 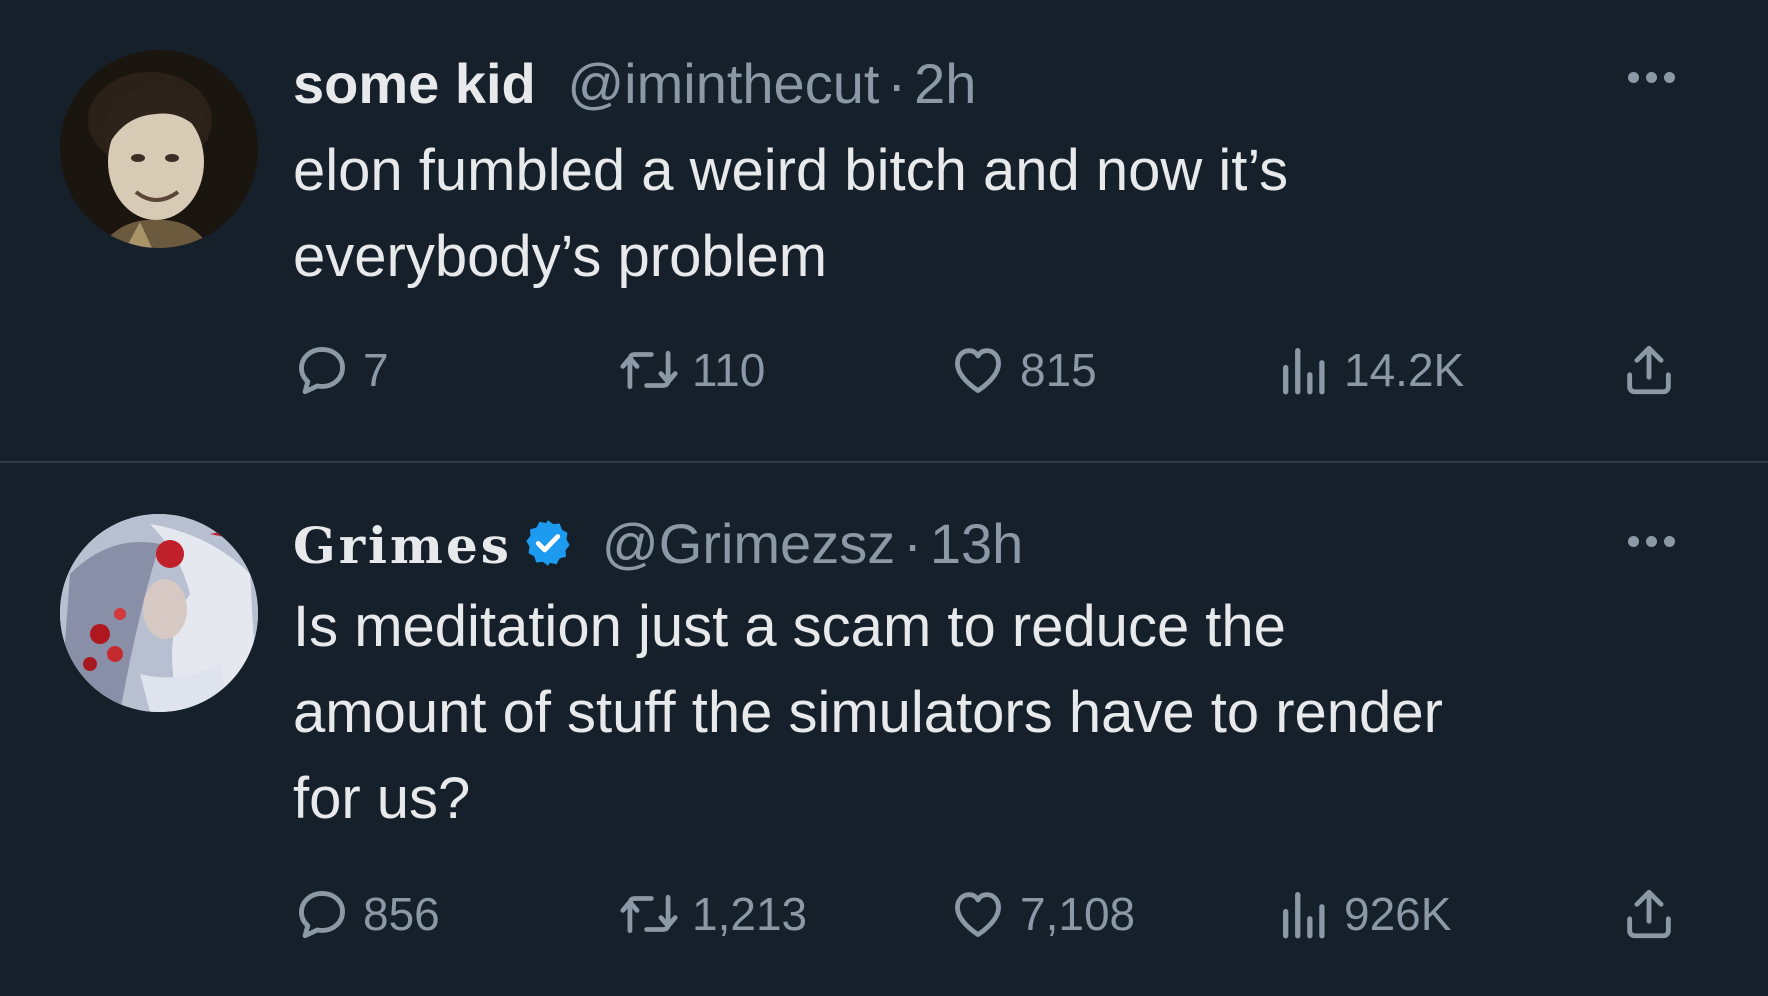 What do you see at coordinates (560, 256) in the screenshot?
I see `tweet-text-line: everybody’s problem` at bounding box center [560, 256].